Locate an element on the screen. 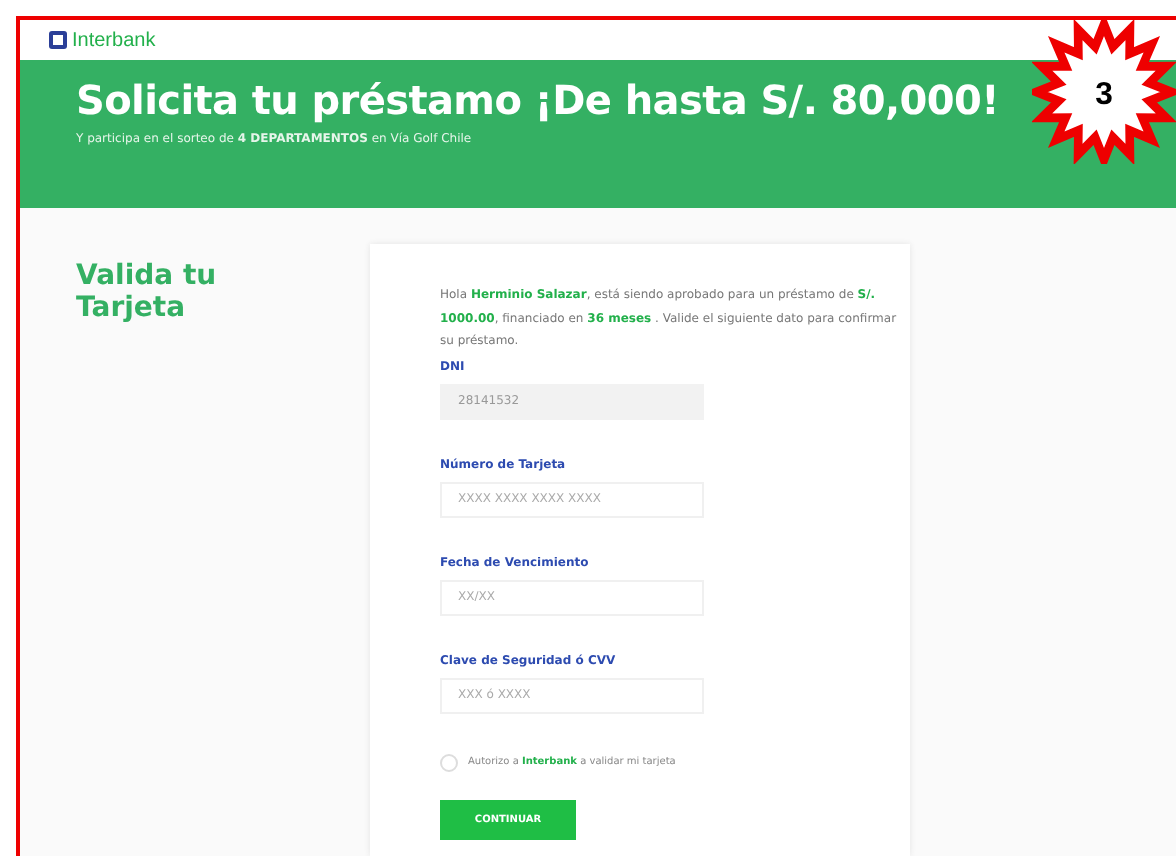  section-heading: Valida tu Tarjeta is located at coordinates (147, 292).